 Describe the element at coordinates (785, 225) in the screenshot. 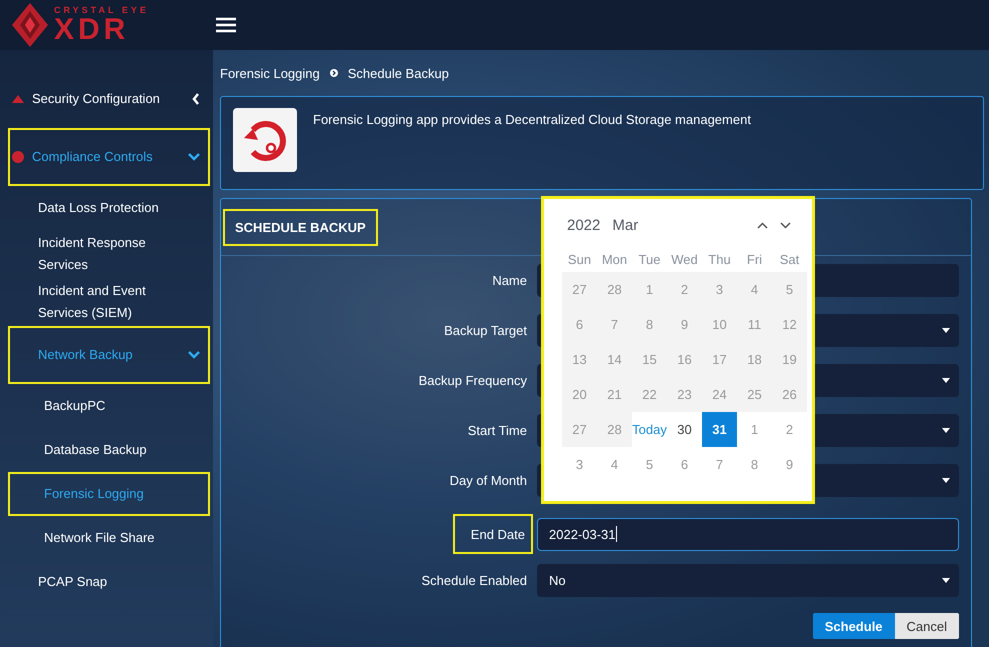

I see `next-month-button` at that location.